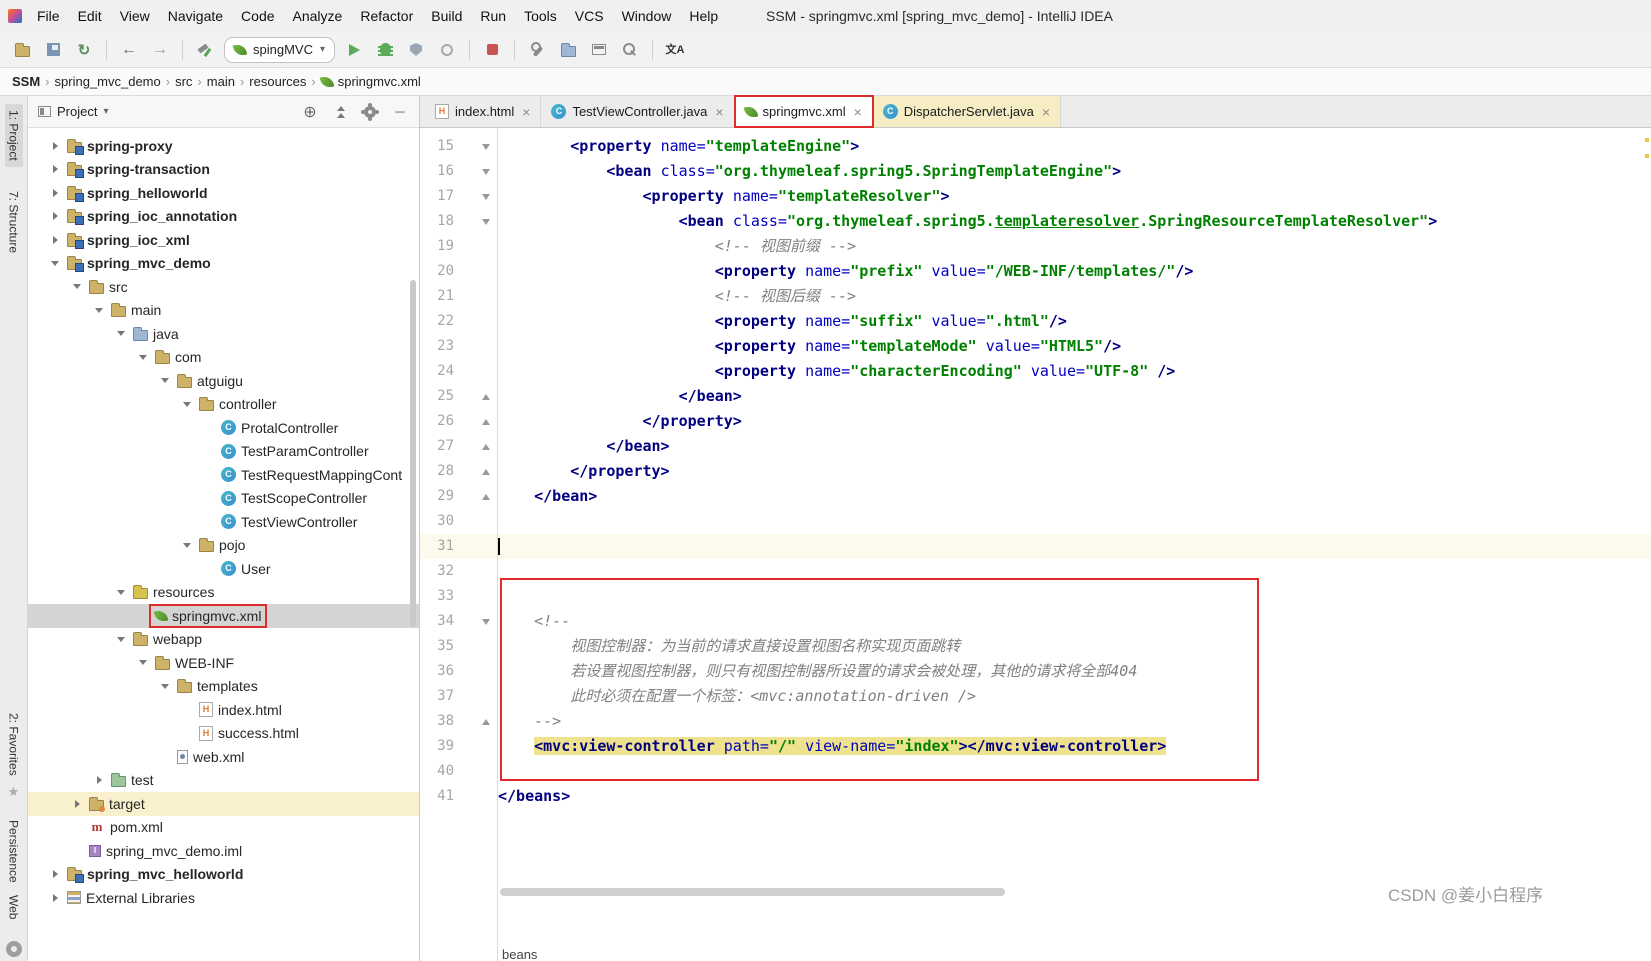 This screenshot has height=961, width=1651. What do you see at coordinates (223, 640) in the screenshot?
I see `tree-row-webapp: webapp` at bounding box center [223, 640].